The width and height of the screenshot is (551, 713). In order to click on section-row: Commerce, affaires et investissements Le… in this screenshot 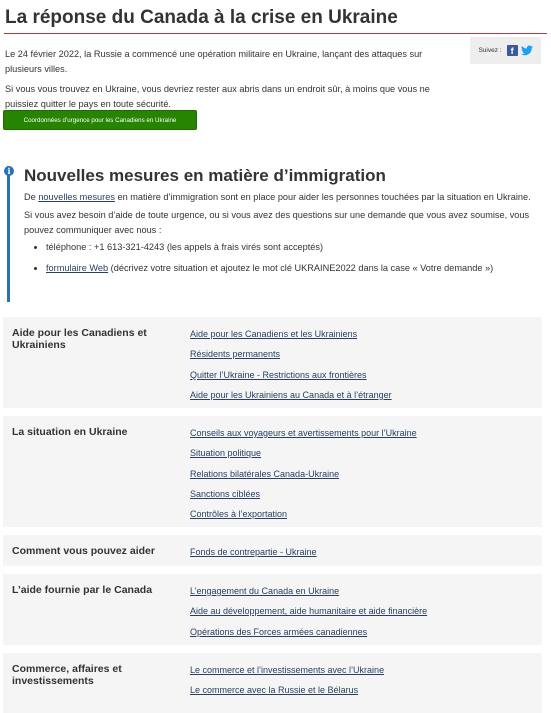, I will do `click(272, 679)`.